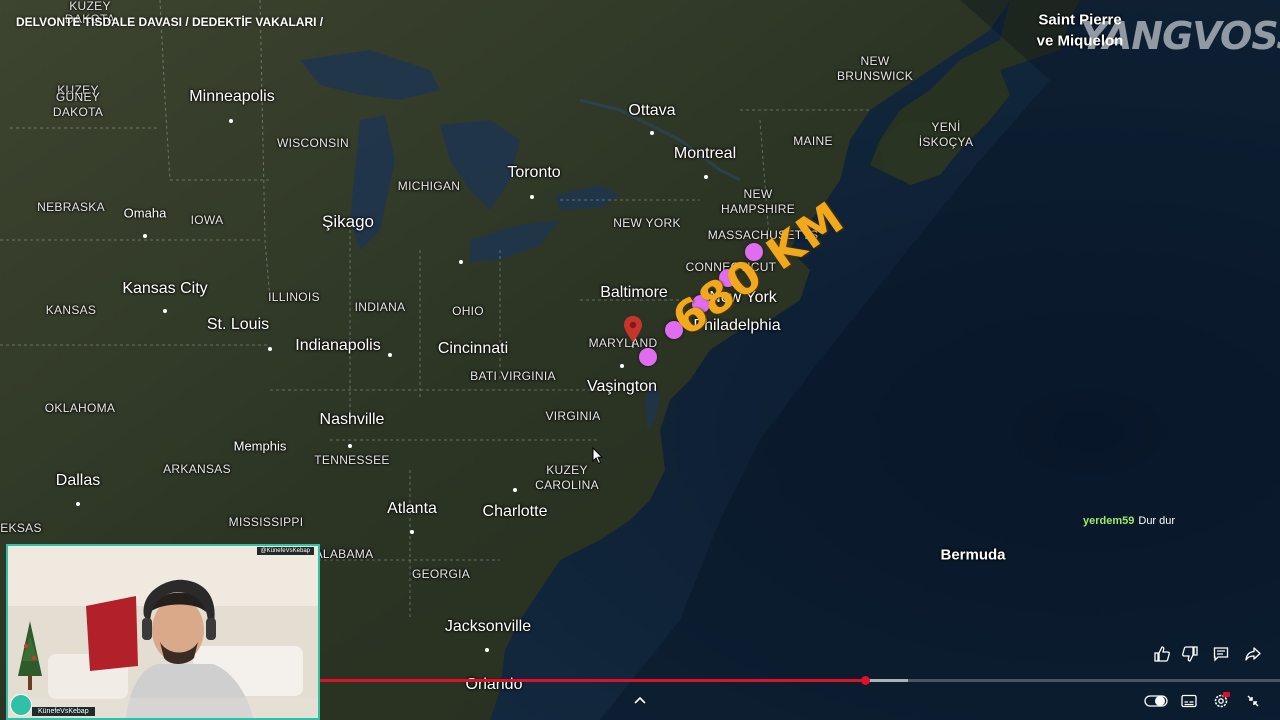  Describe the element at coordinates (488, 626) in the screenshot. I see `label-jacksonville: Jacksonville` at that location.